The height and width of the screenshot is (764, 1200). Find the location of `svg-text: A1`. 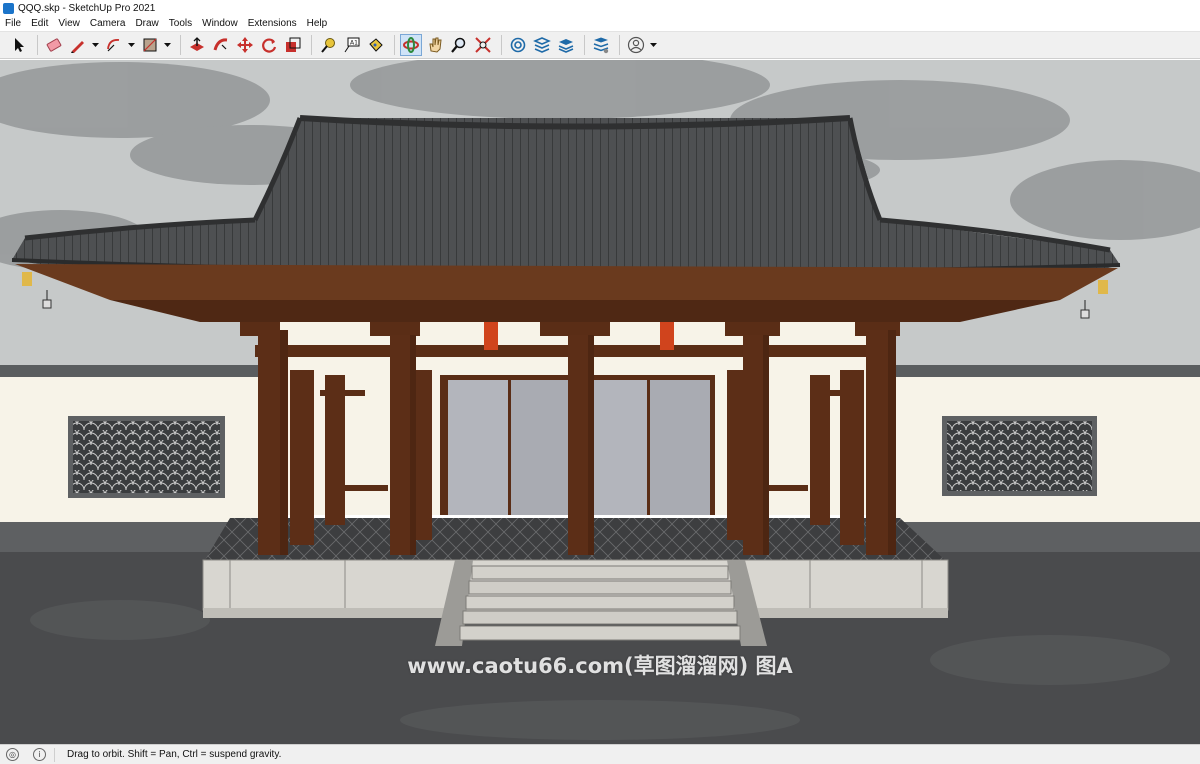

svg-text: A1 is located at coordinates (354, 43).